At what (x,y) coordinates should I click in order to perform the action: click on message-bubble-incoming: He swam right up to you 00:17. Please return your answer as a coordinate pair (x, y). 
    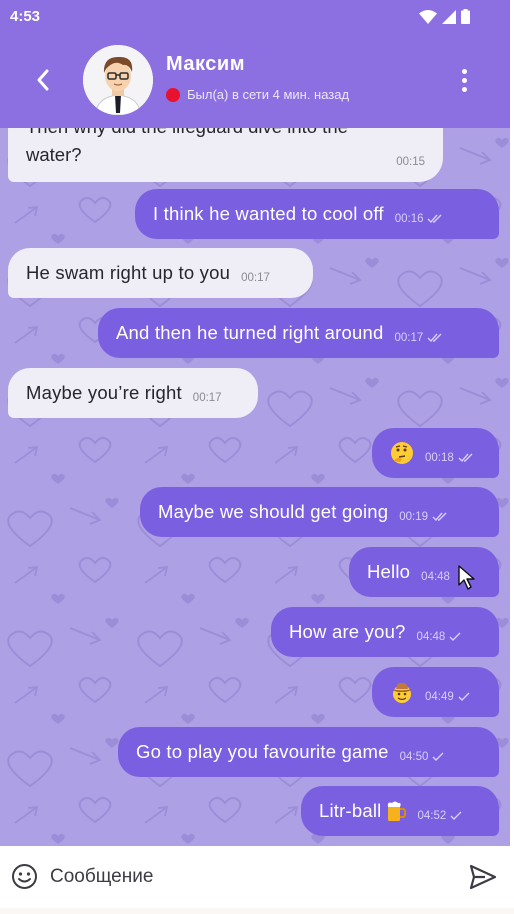
    Looking at the image, I should click on (160, 273).